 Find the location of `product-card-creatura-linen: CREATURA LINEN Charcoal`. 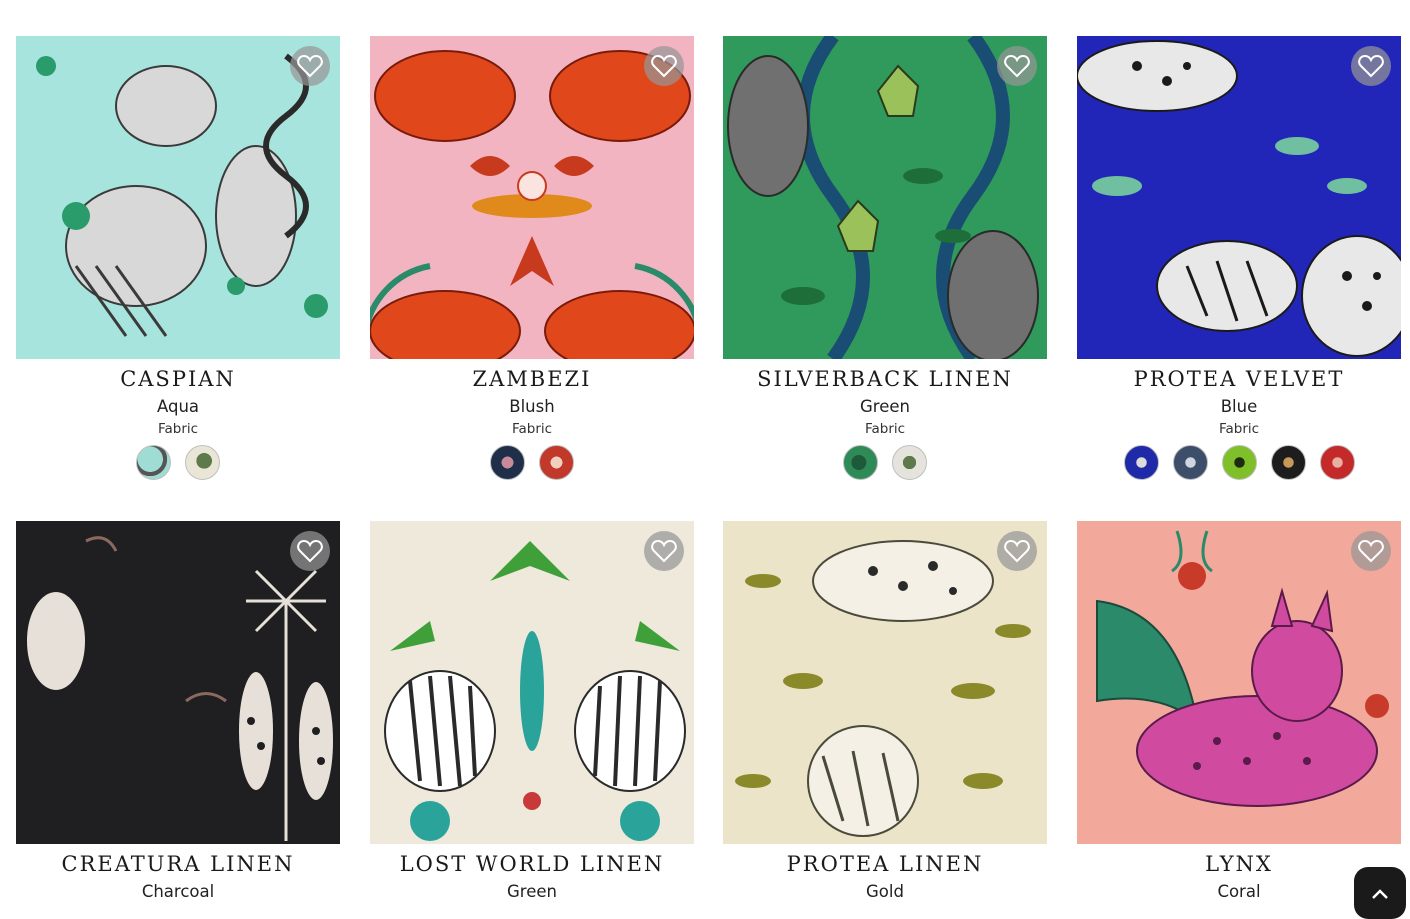

product-card-creatura-linen: CREATURA LINEN Charcoal is located at coordinates (178, 712).